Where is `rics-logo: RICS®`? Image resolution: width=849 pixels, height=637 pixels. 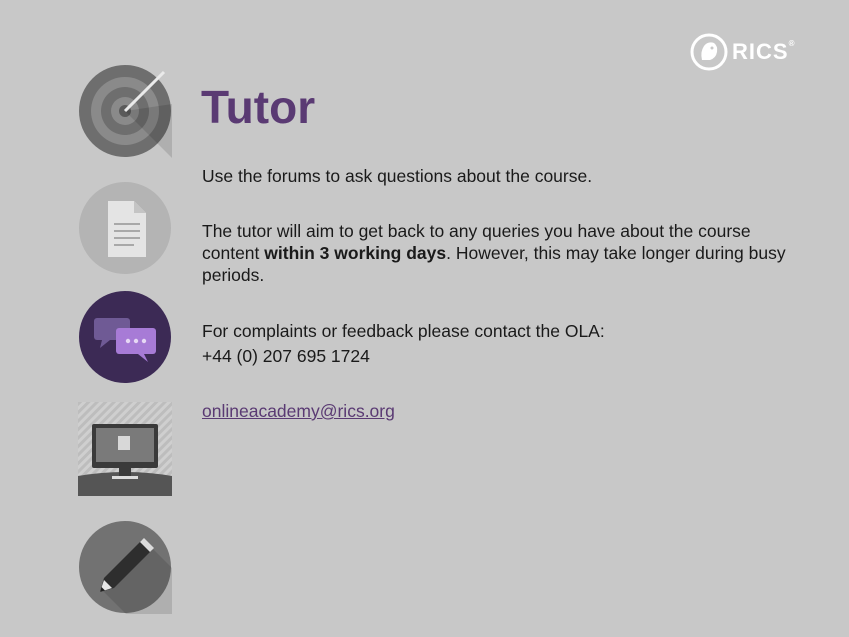 rics-logo: RICS® is located at coordinates (750, 52).